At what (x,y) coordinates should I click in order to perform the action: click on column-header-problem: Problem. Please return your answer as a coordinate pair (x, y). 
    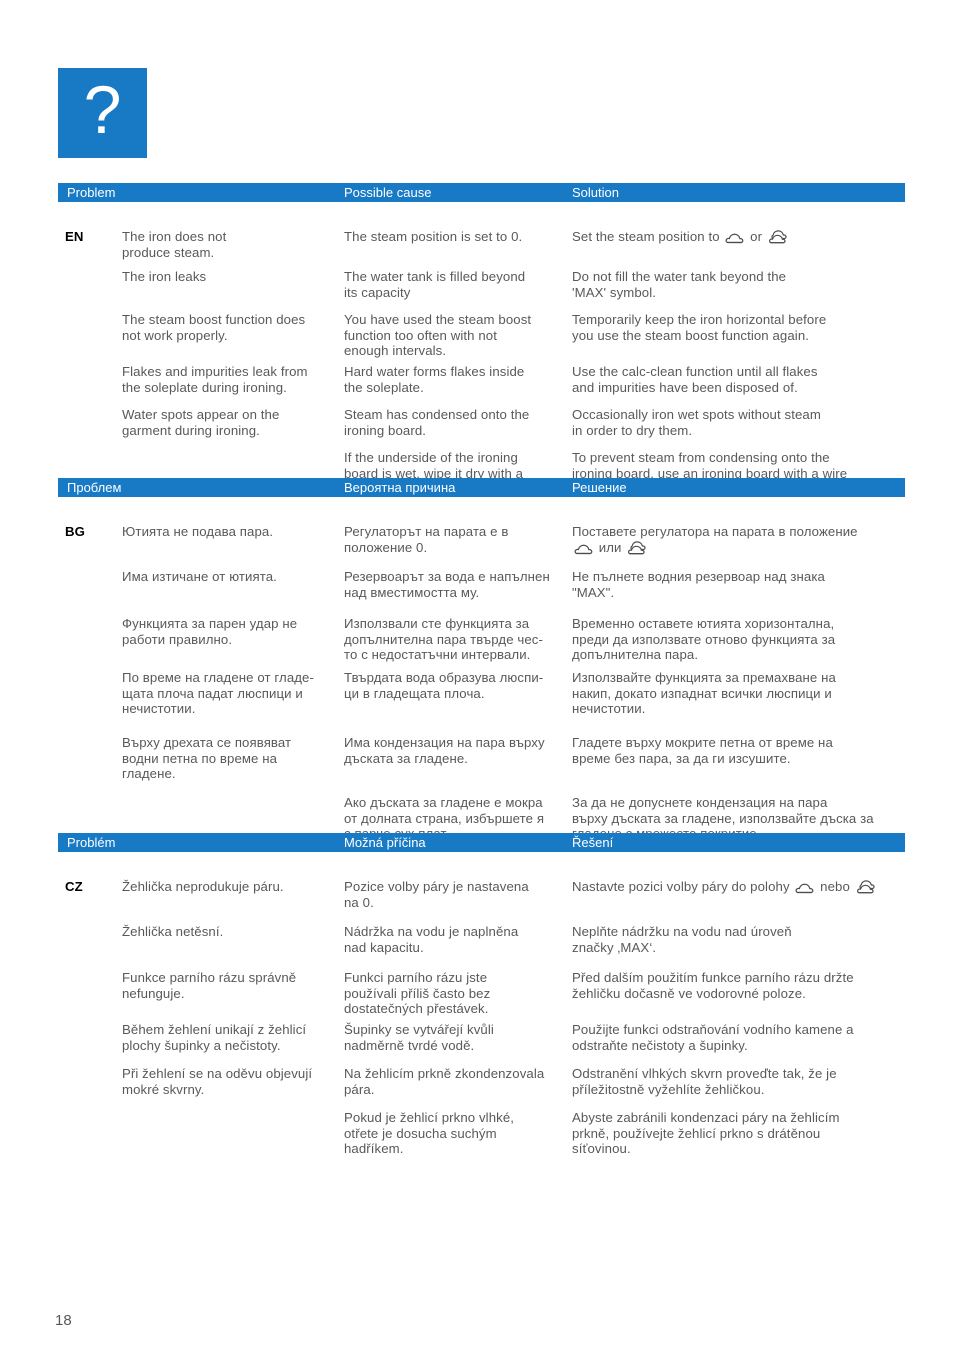
    Looking at the image, I should click on (91, 192).